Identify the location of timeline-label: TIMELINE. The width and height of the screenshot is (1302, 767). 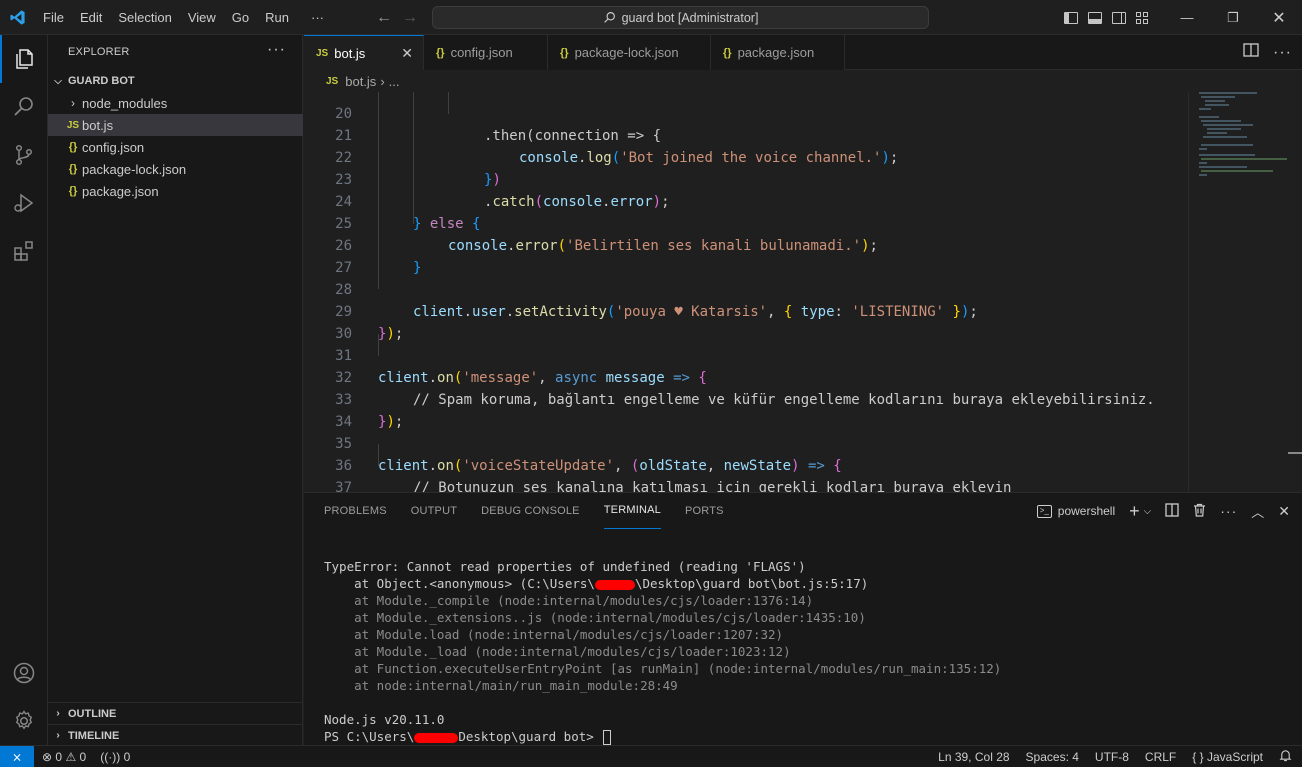
(94, 735).